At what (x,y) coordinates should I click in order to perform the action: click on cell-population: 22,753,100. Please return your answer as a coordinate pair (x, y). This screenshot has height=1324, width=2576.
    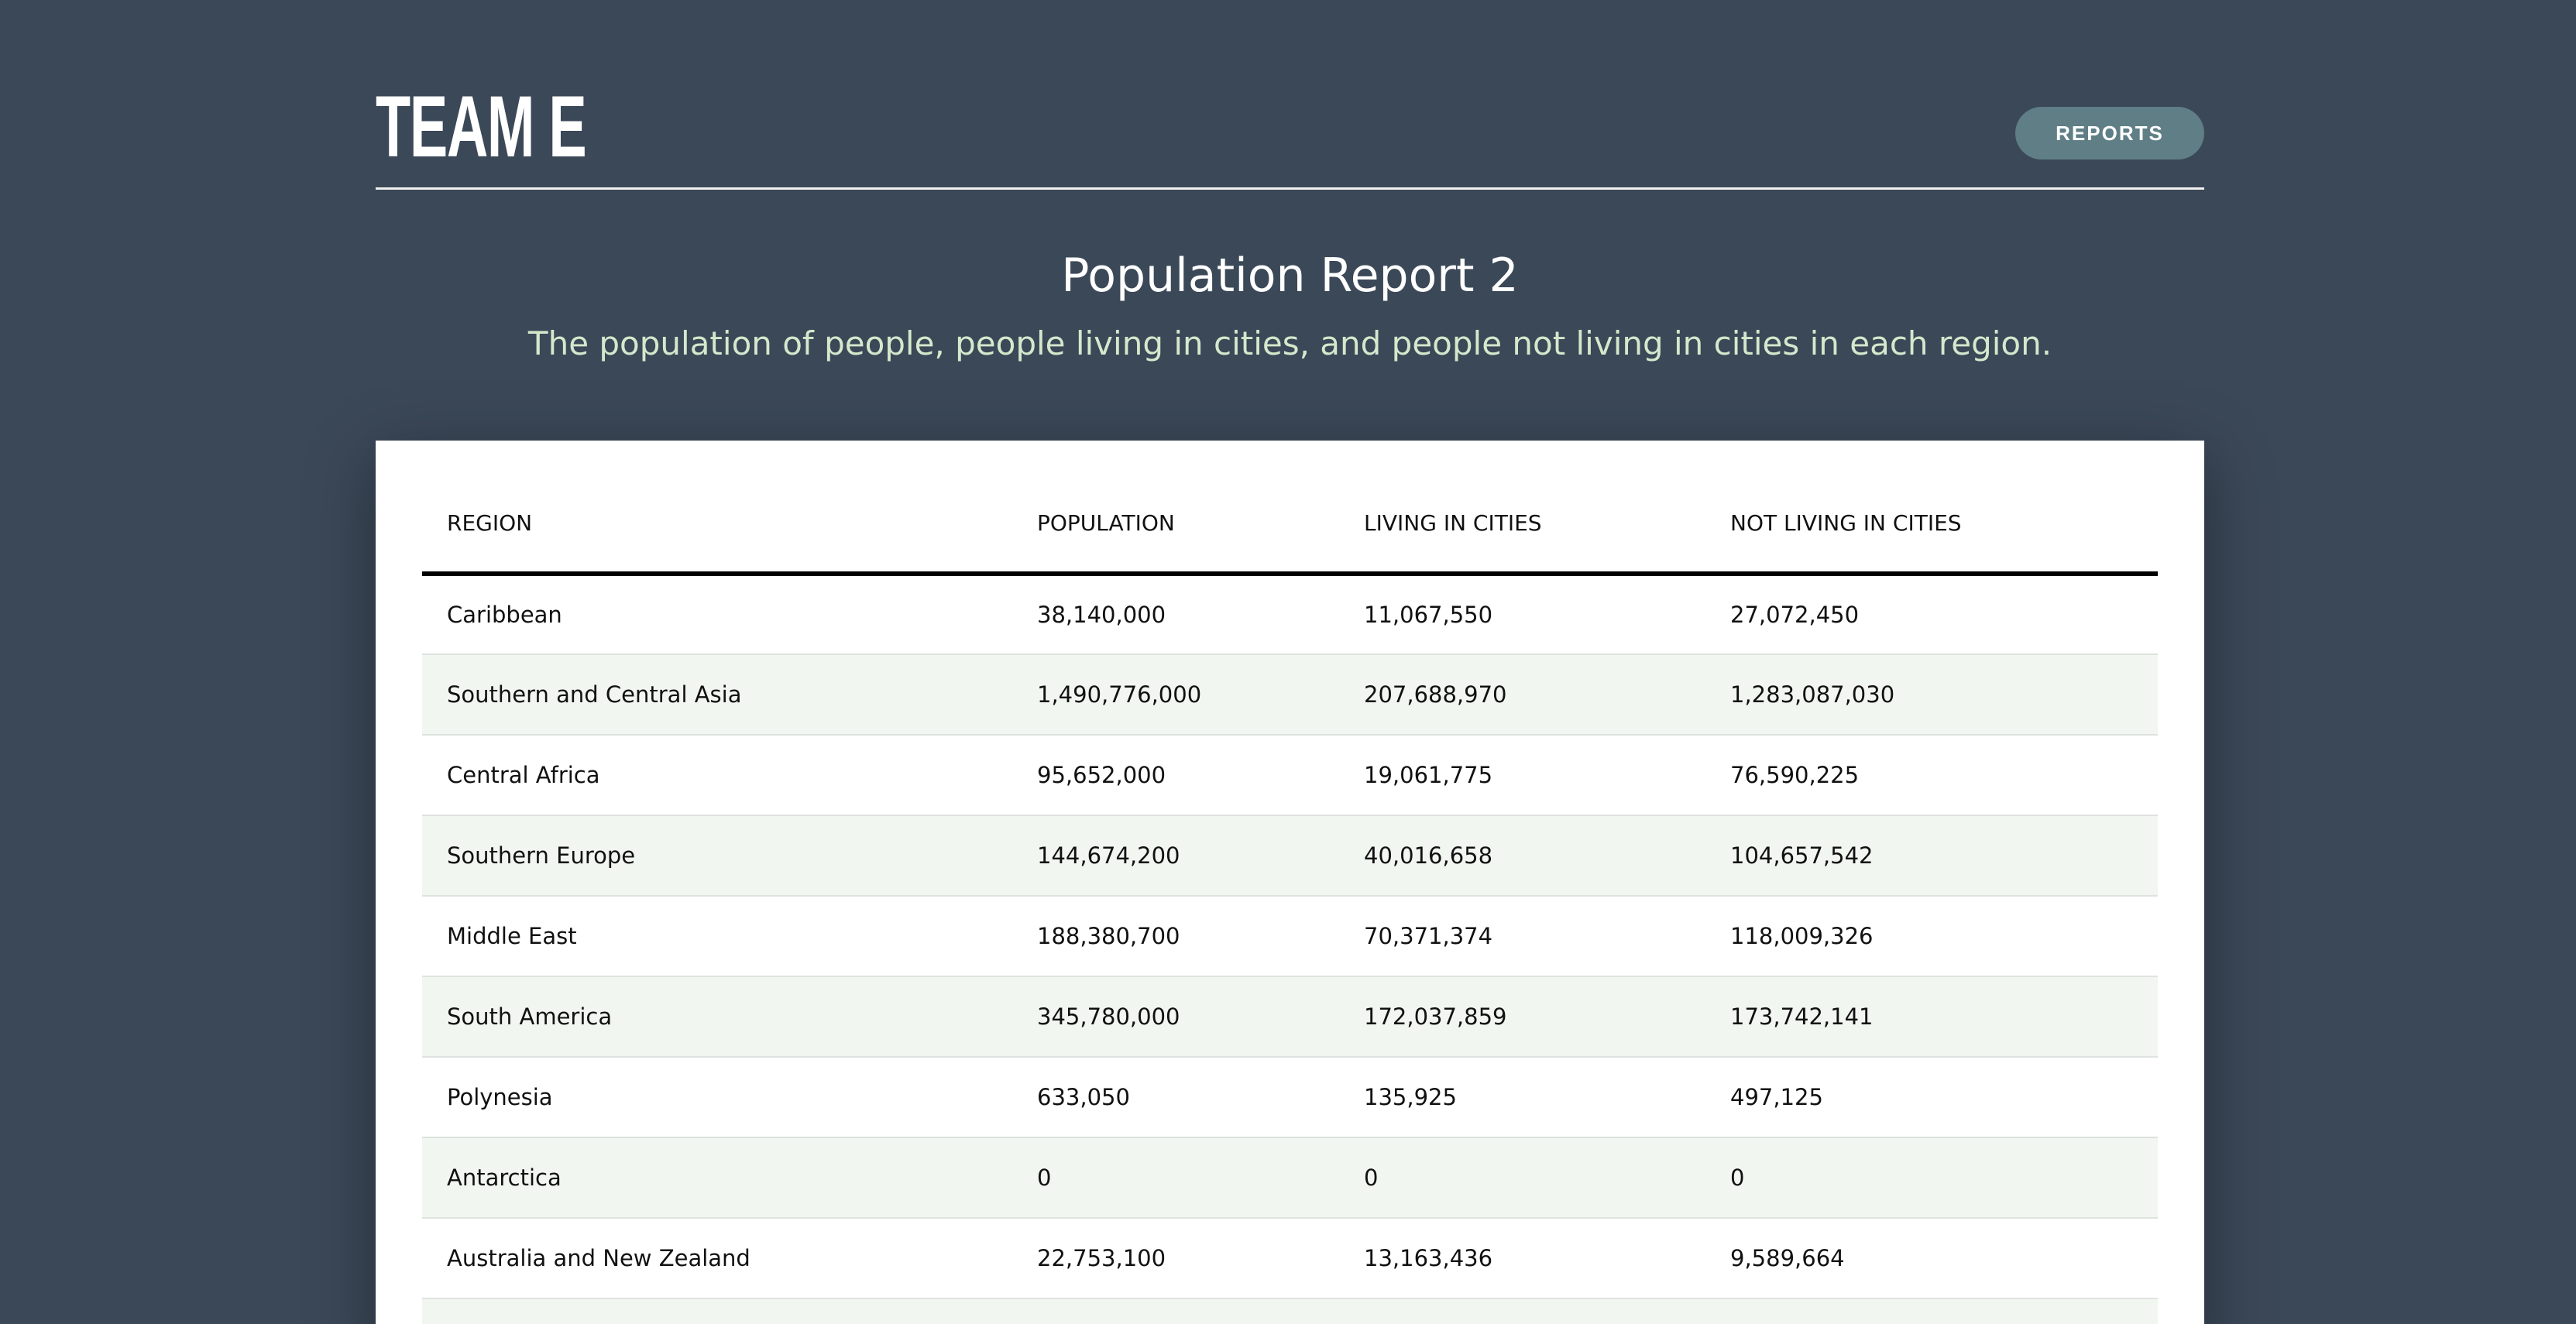
    Looking at the image, I should click on (1175, 1258).